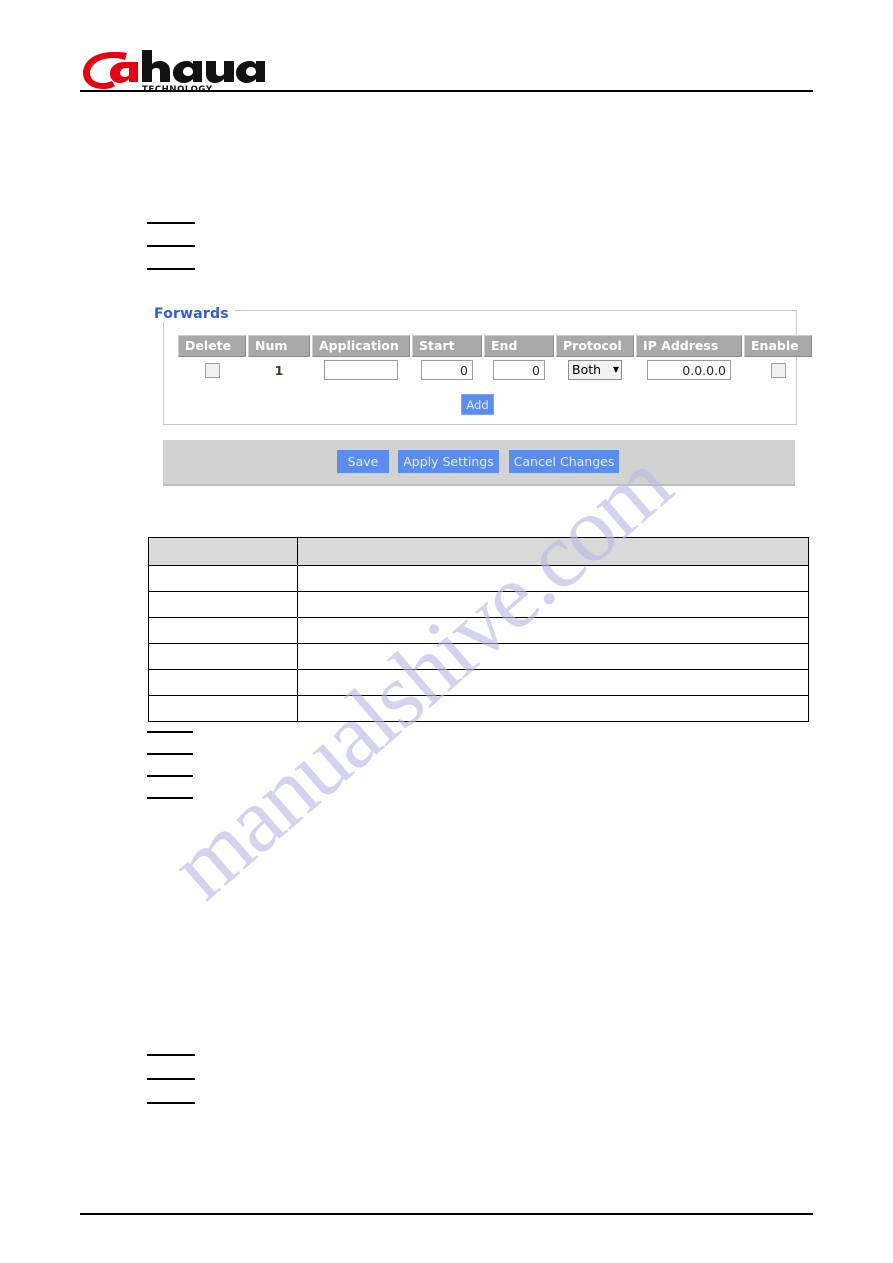 The image size is (893, 1263). What do you see at coordinates (778, 346) in the screenshot?
I see `column-header-enable: Enable` at bounding box center [778, 346].